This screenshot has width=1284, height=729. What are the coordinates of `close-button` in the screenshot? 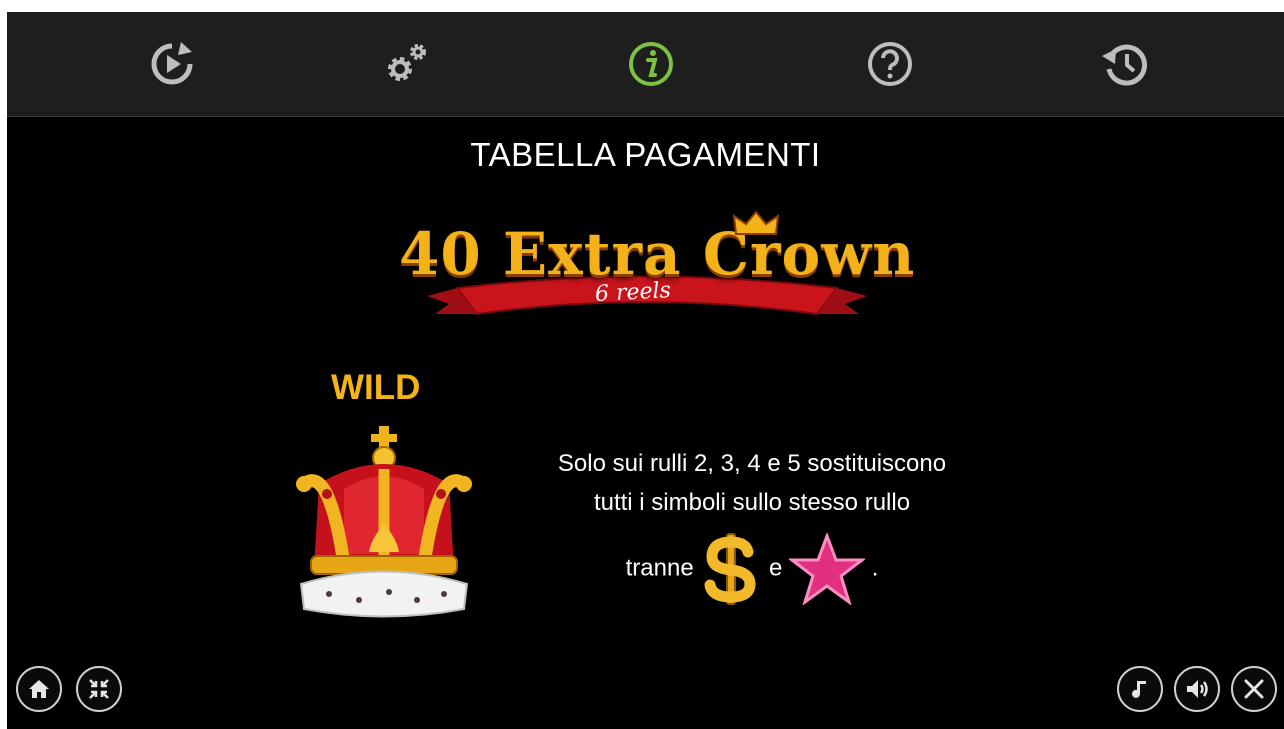 It's located at (1254, 689).